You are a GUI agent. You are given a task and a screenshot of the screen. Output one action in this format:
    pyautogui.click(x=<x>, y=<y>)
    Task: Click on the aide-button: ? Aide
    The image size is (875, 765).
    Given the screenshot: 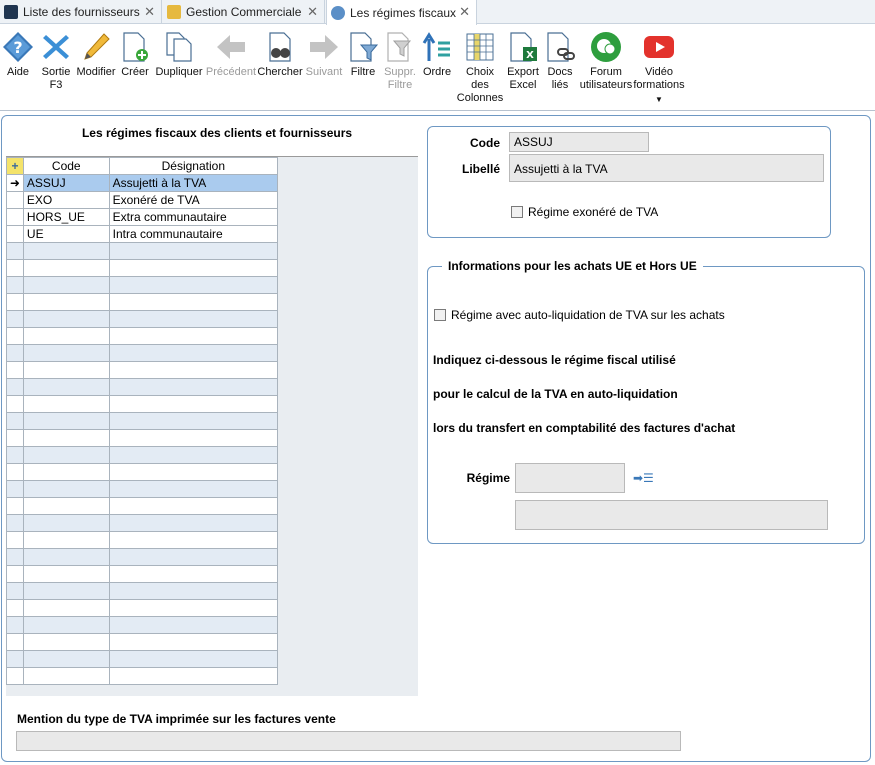 What is the action you would take?
    pyautogui.click(x=18, y=55)
    